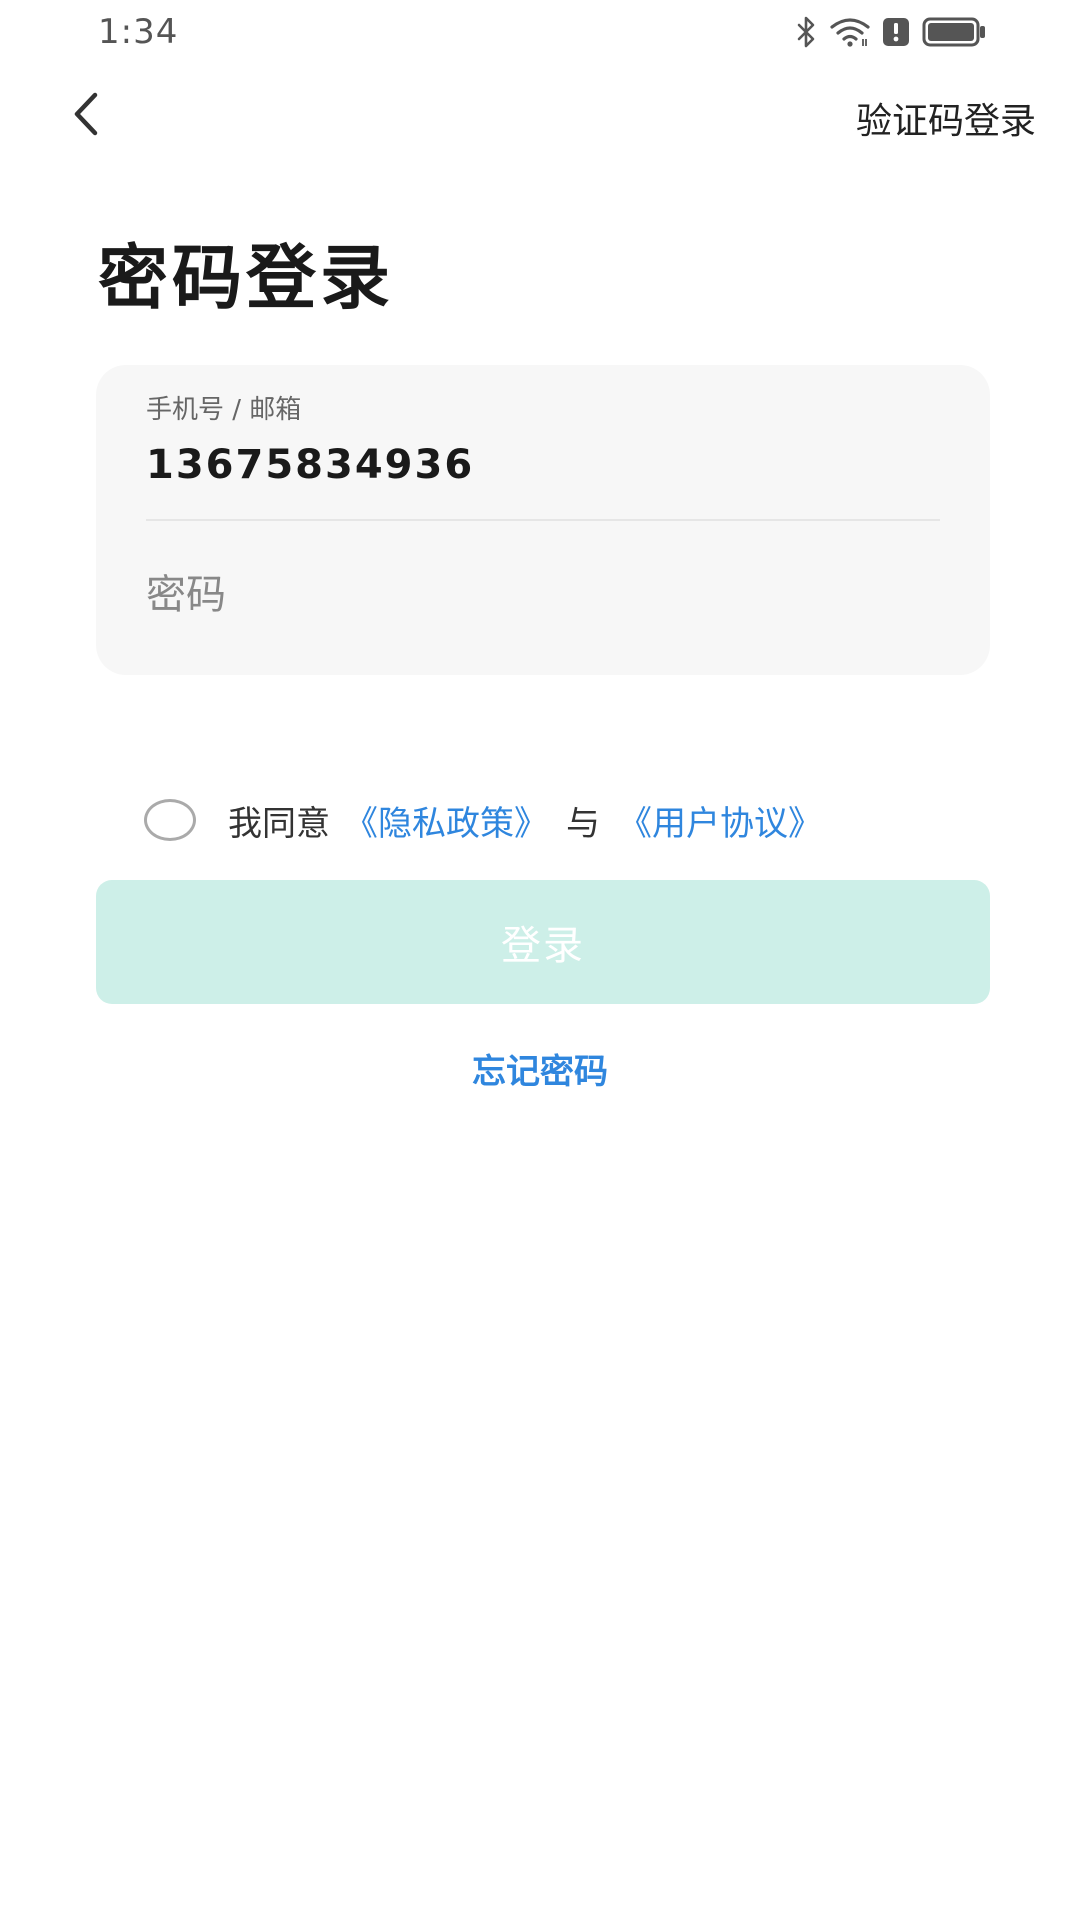 Image resolution: width=1080 pixels, height=1920 pixels. I want to click on forgot-password-link: 忘记密码, so click(540, 1068).